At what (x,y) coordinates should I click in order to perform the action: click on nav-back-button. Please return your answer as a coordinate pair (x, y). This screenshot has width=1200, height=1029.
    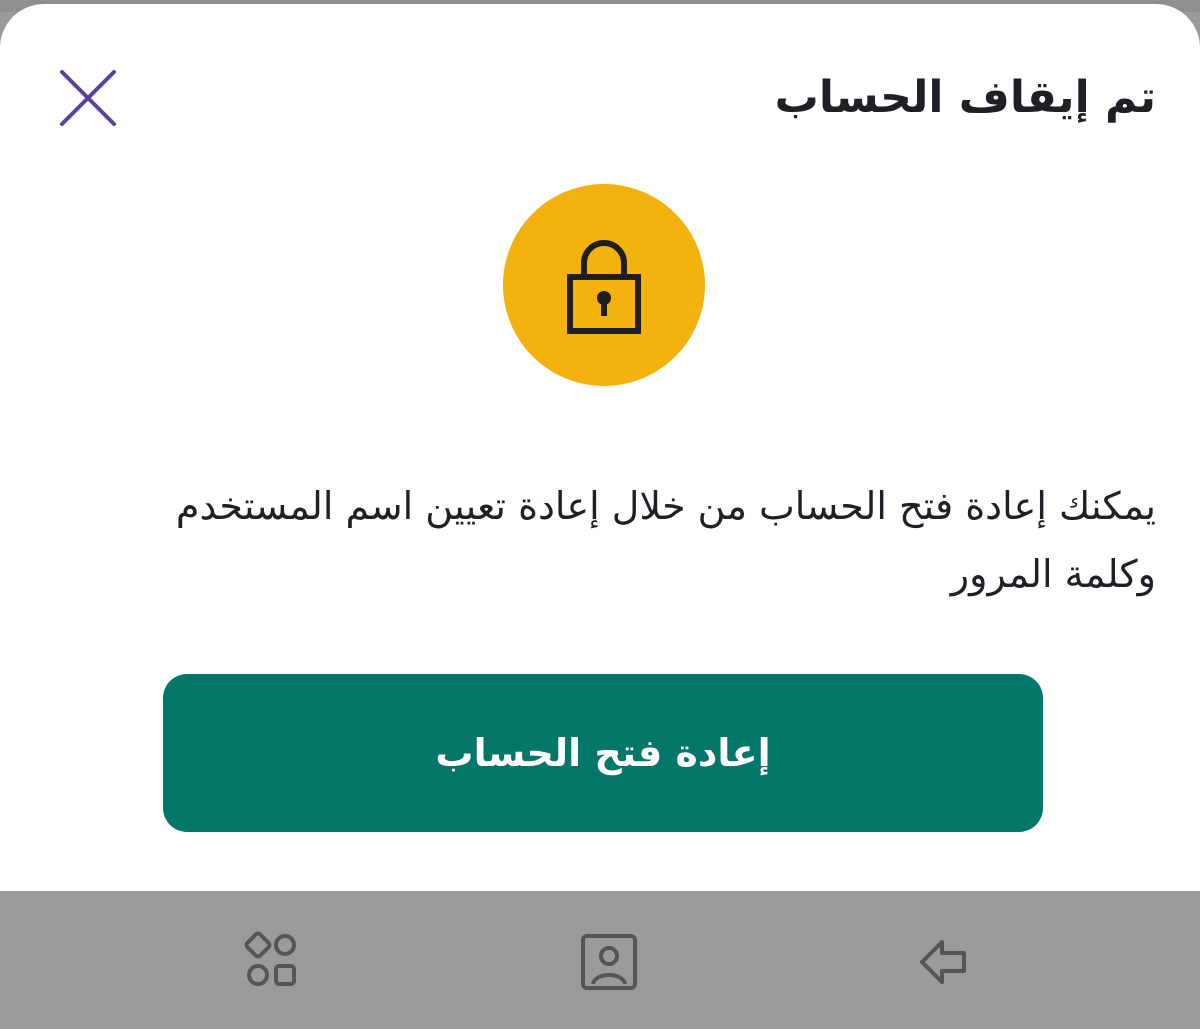
    Looking at the image, I should click on (945, 962).